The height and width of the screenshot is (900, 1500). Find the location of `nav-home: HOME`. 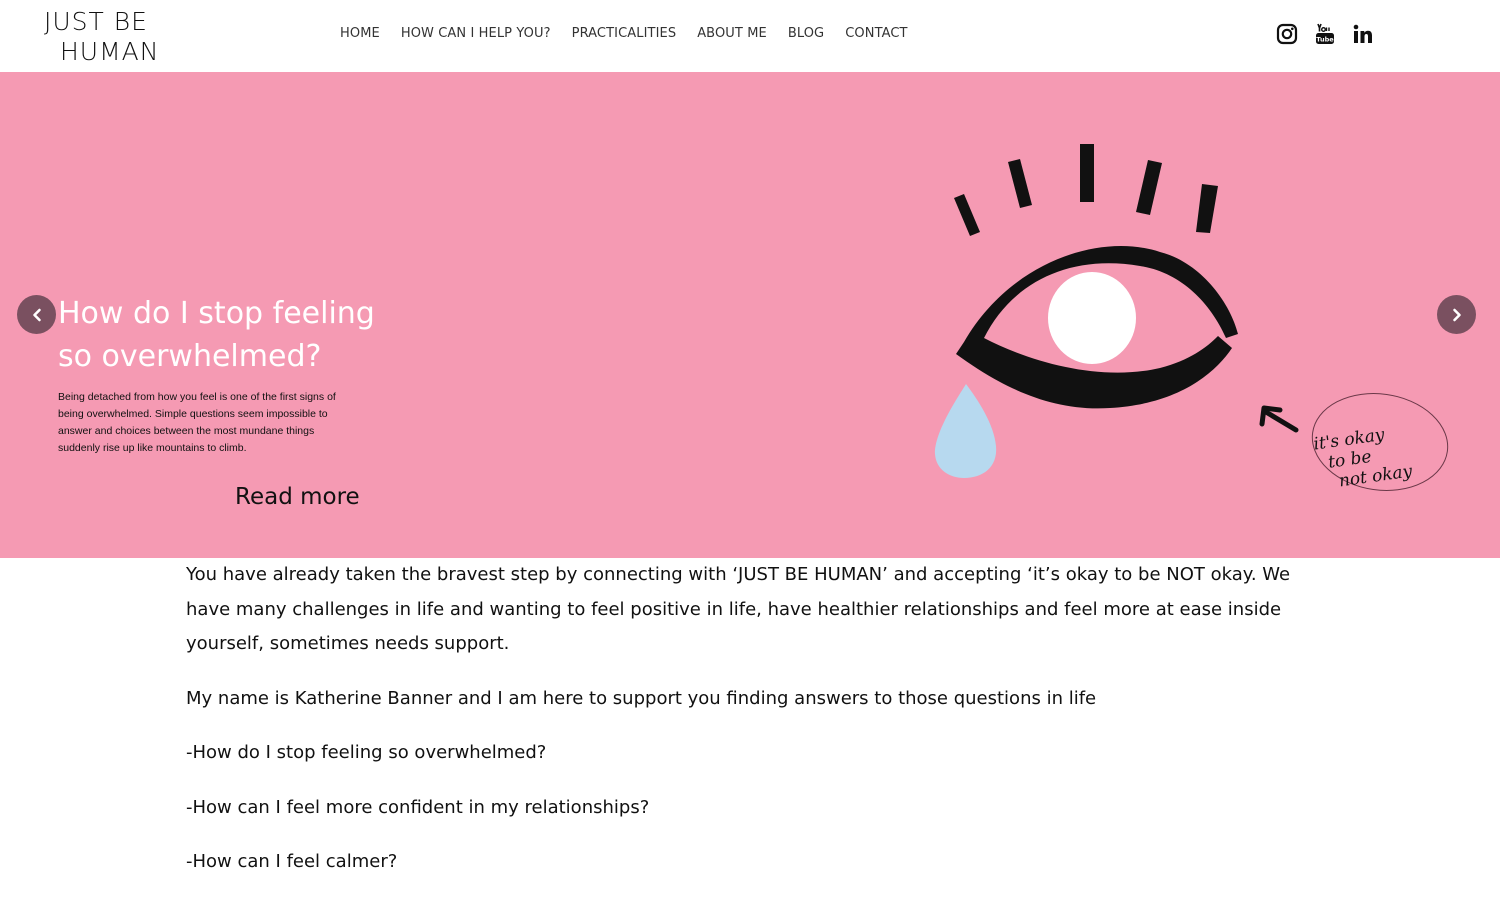

nav-home: HOME is located at coordinates (360, 33).